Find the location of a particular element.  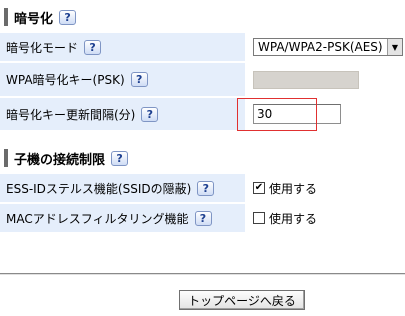

mac-filter-value-cell: 使用する is located at coordinates (326, 218).